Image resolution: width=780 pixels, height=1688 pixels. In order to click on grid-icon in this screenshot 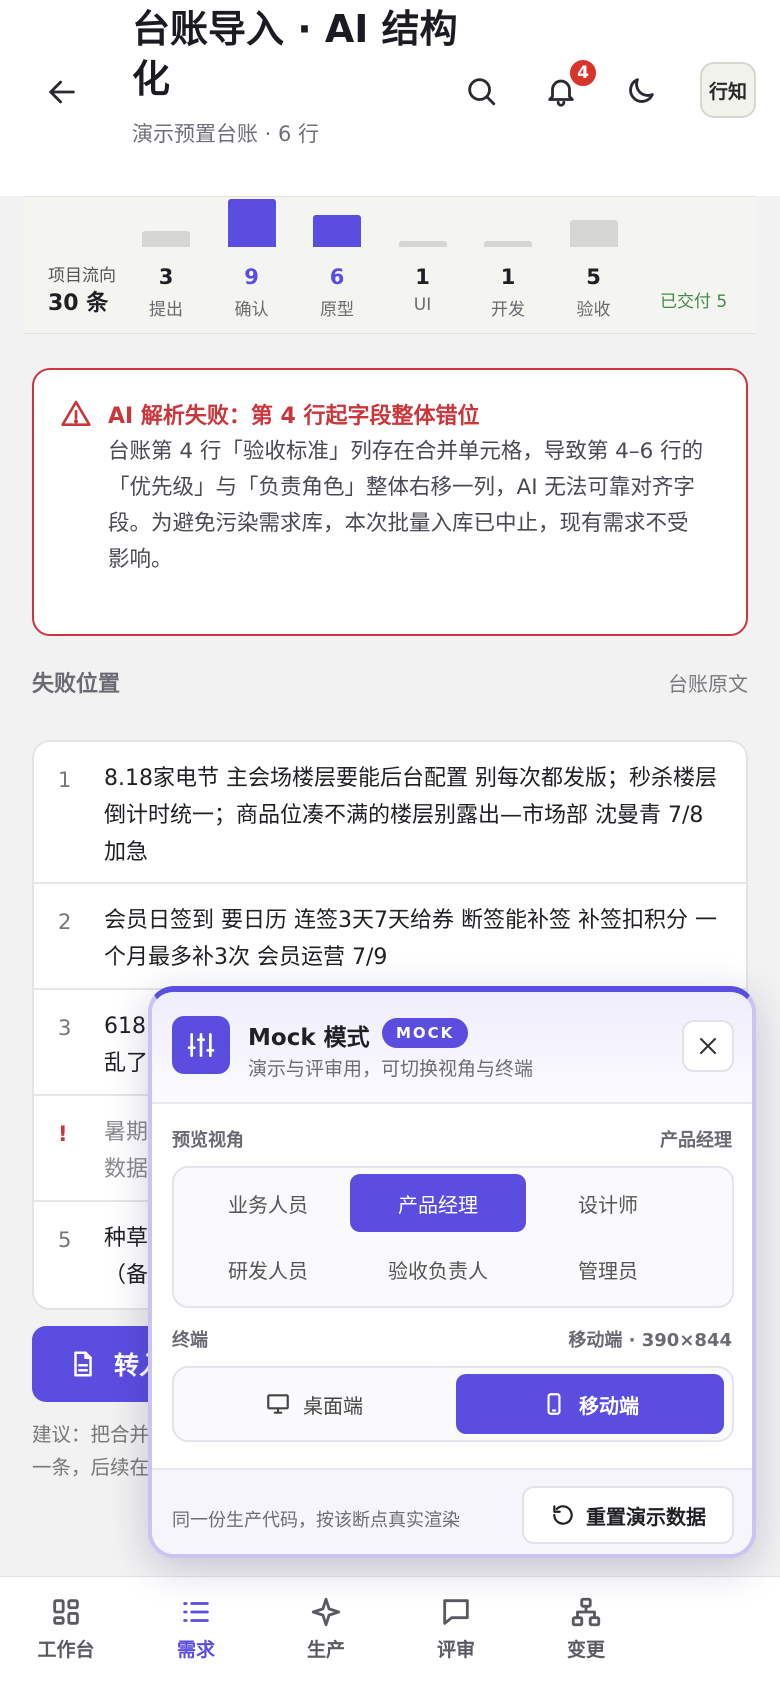, I will do `click(66, 1612)`.